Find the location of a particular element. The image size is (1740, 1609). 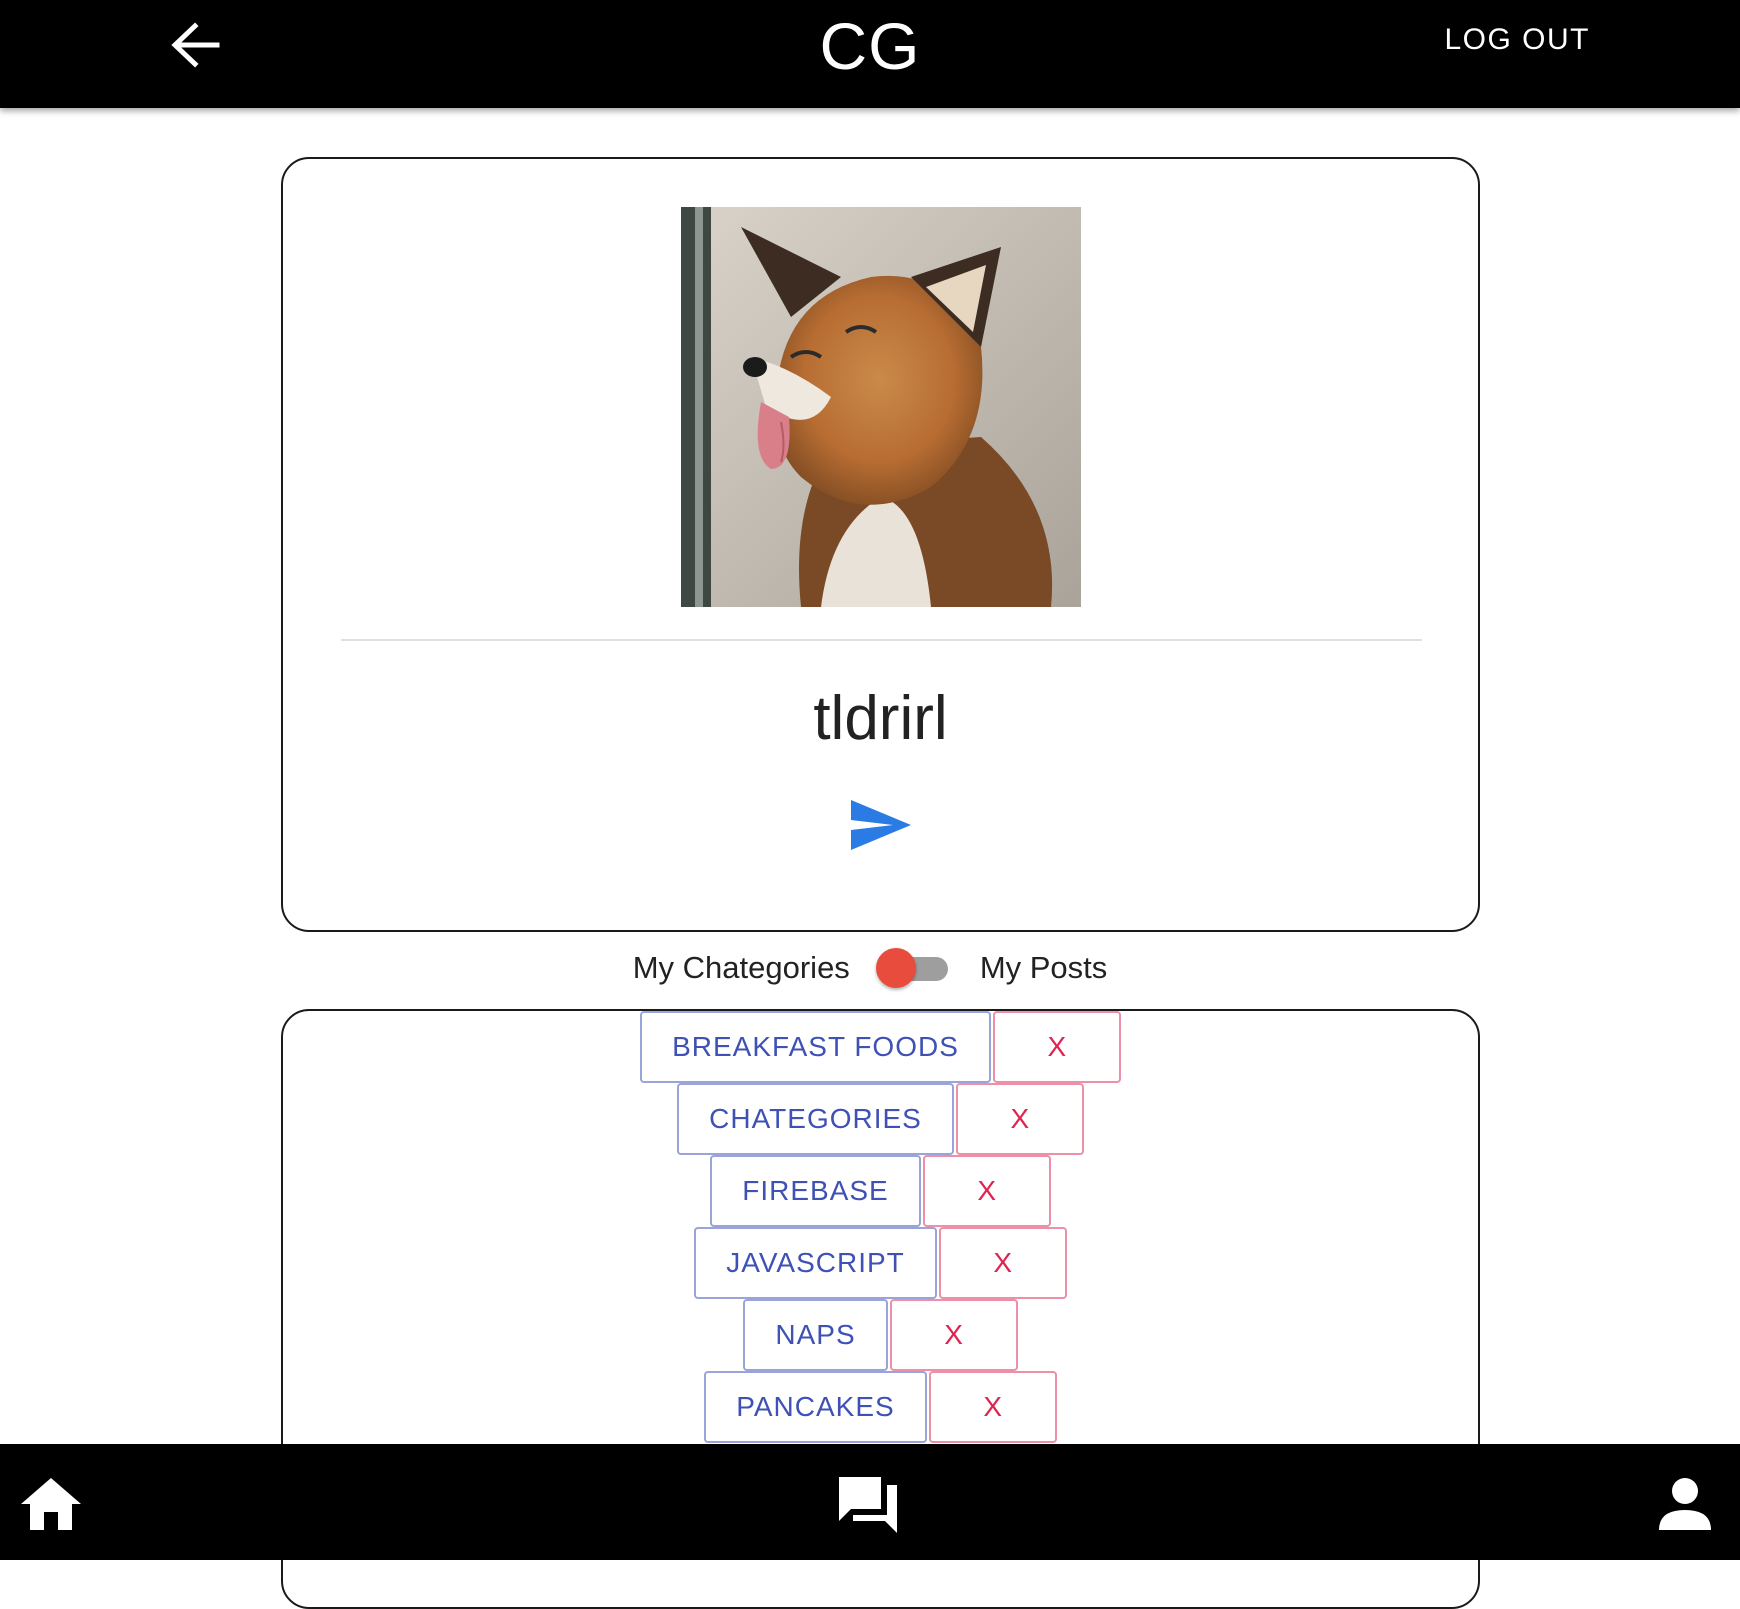

bottom-navigation is located at coordinates (870, 1502).